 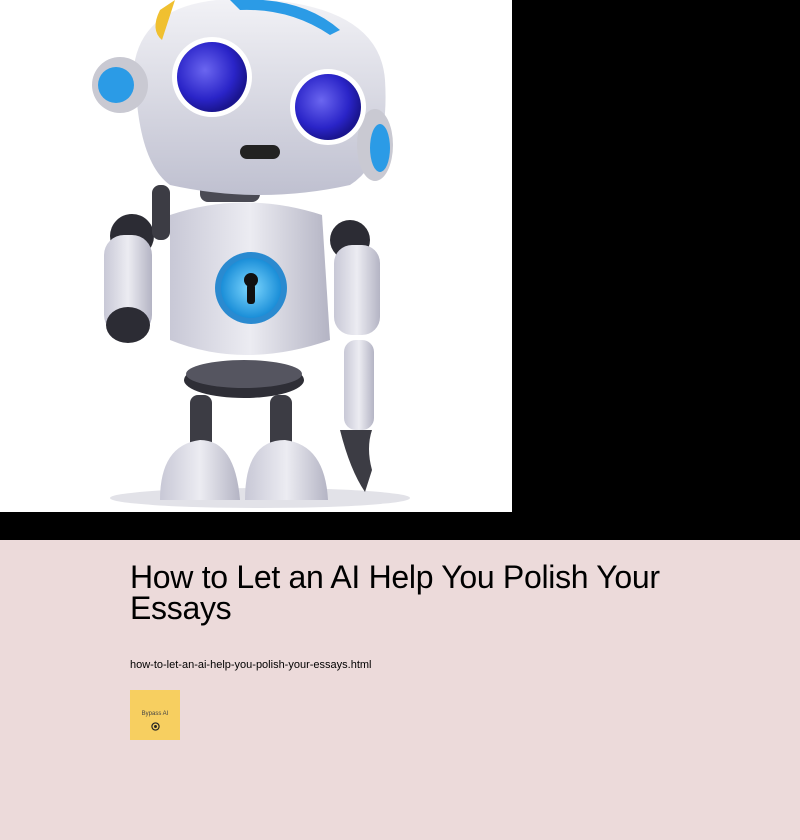 I want to click on bypass-ai-badge: Bypass AI, so click(x=155, y=715).